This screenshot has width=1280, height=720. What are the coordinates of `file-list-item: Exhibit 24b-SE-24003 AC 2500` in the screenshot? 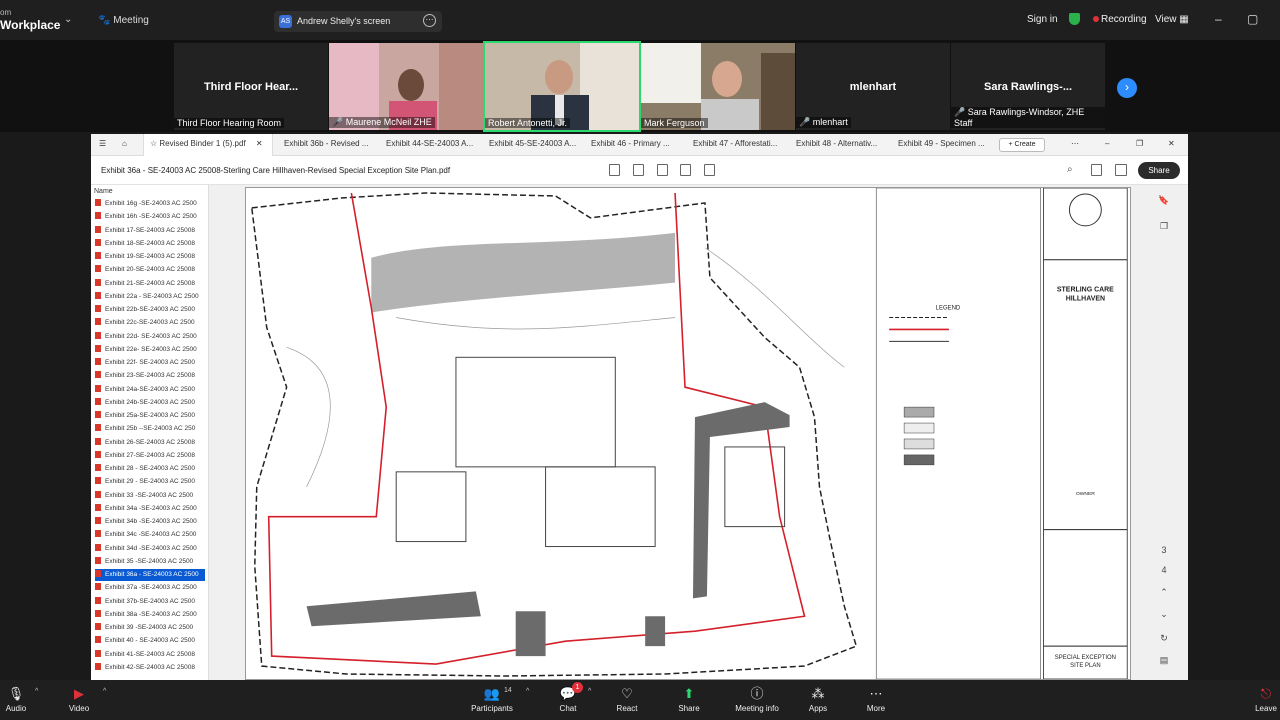 It's located at (150, 403).